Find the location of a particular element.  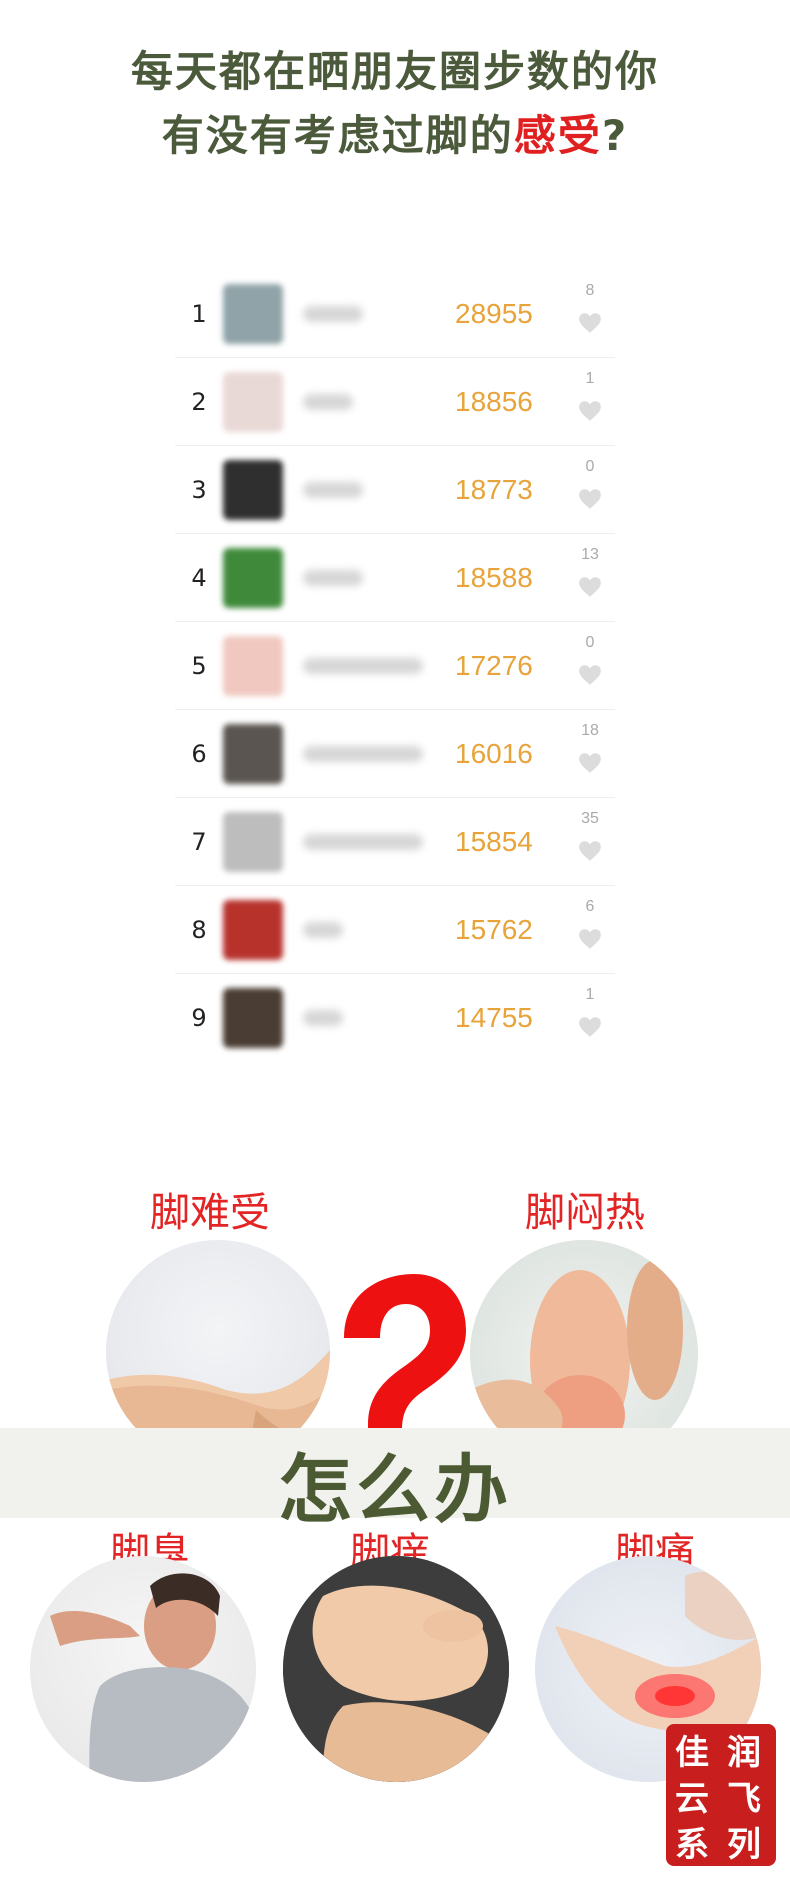

rank-number: 4 is located at coordinates (199, 578).